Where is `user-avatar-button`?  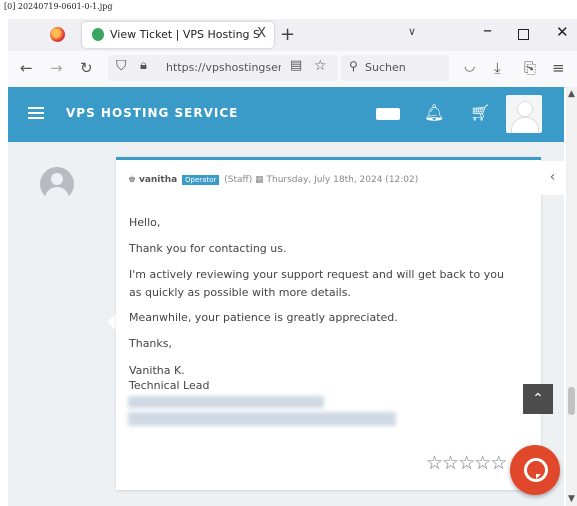 user-avatar-button is located at coordinates (524, 114).